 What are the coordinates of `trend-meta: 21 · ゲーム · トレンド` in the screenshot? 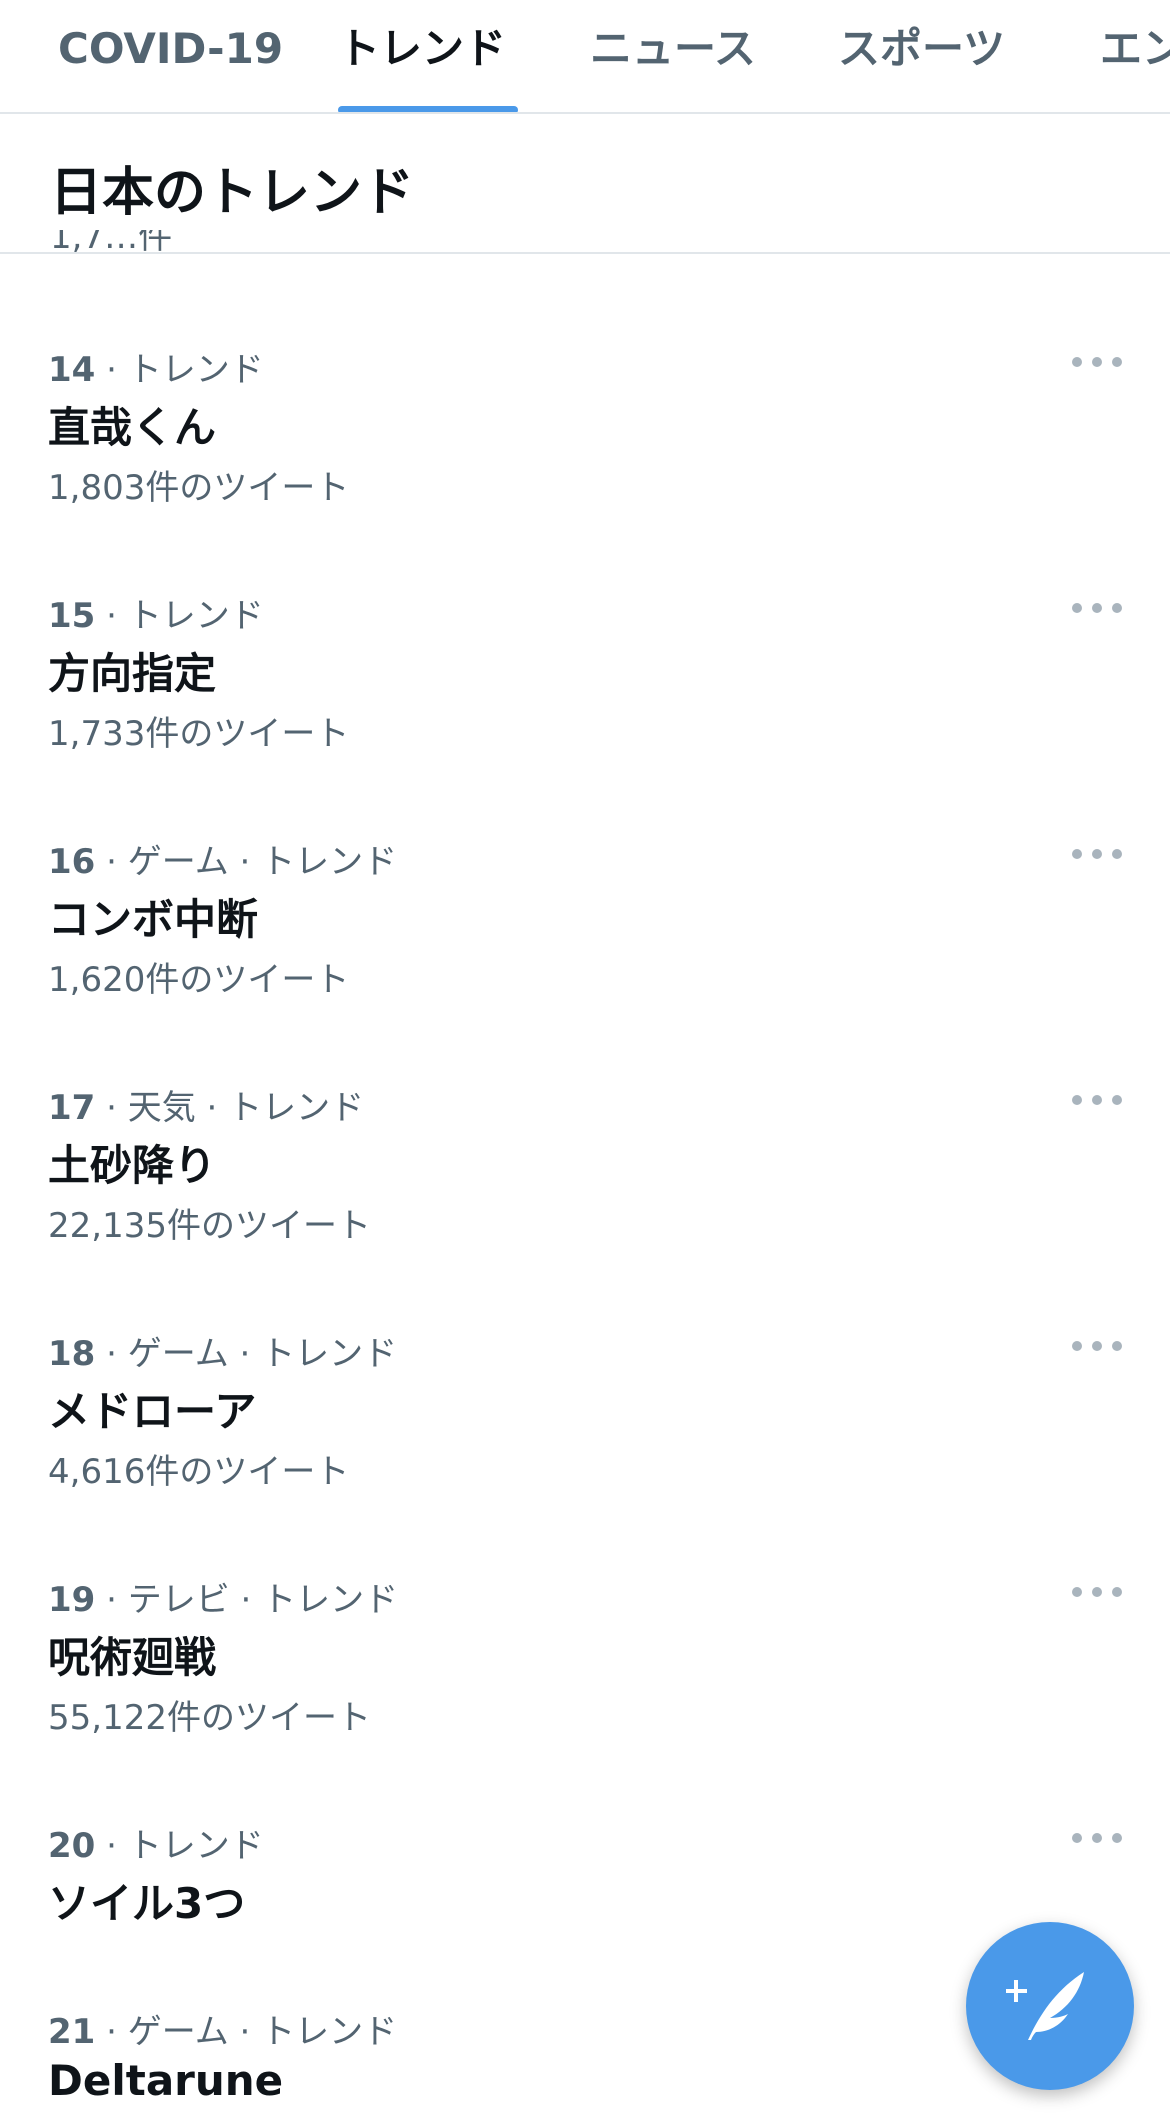 It's located at (222, 2028).